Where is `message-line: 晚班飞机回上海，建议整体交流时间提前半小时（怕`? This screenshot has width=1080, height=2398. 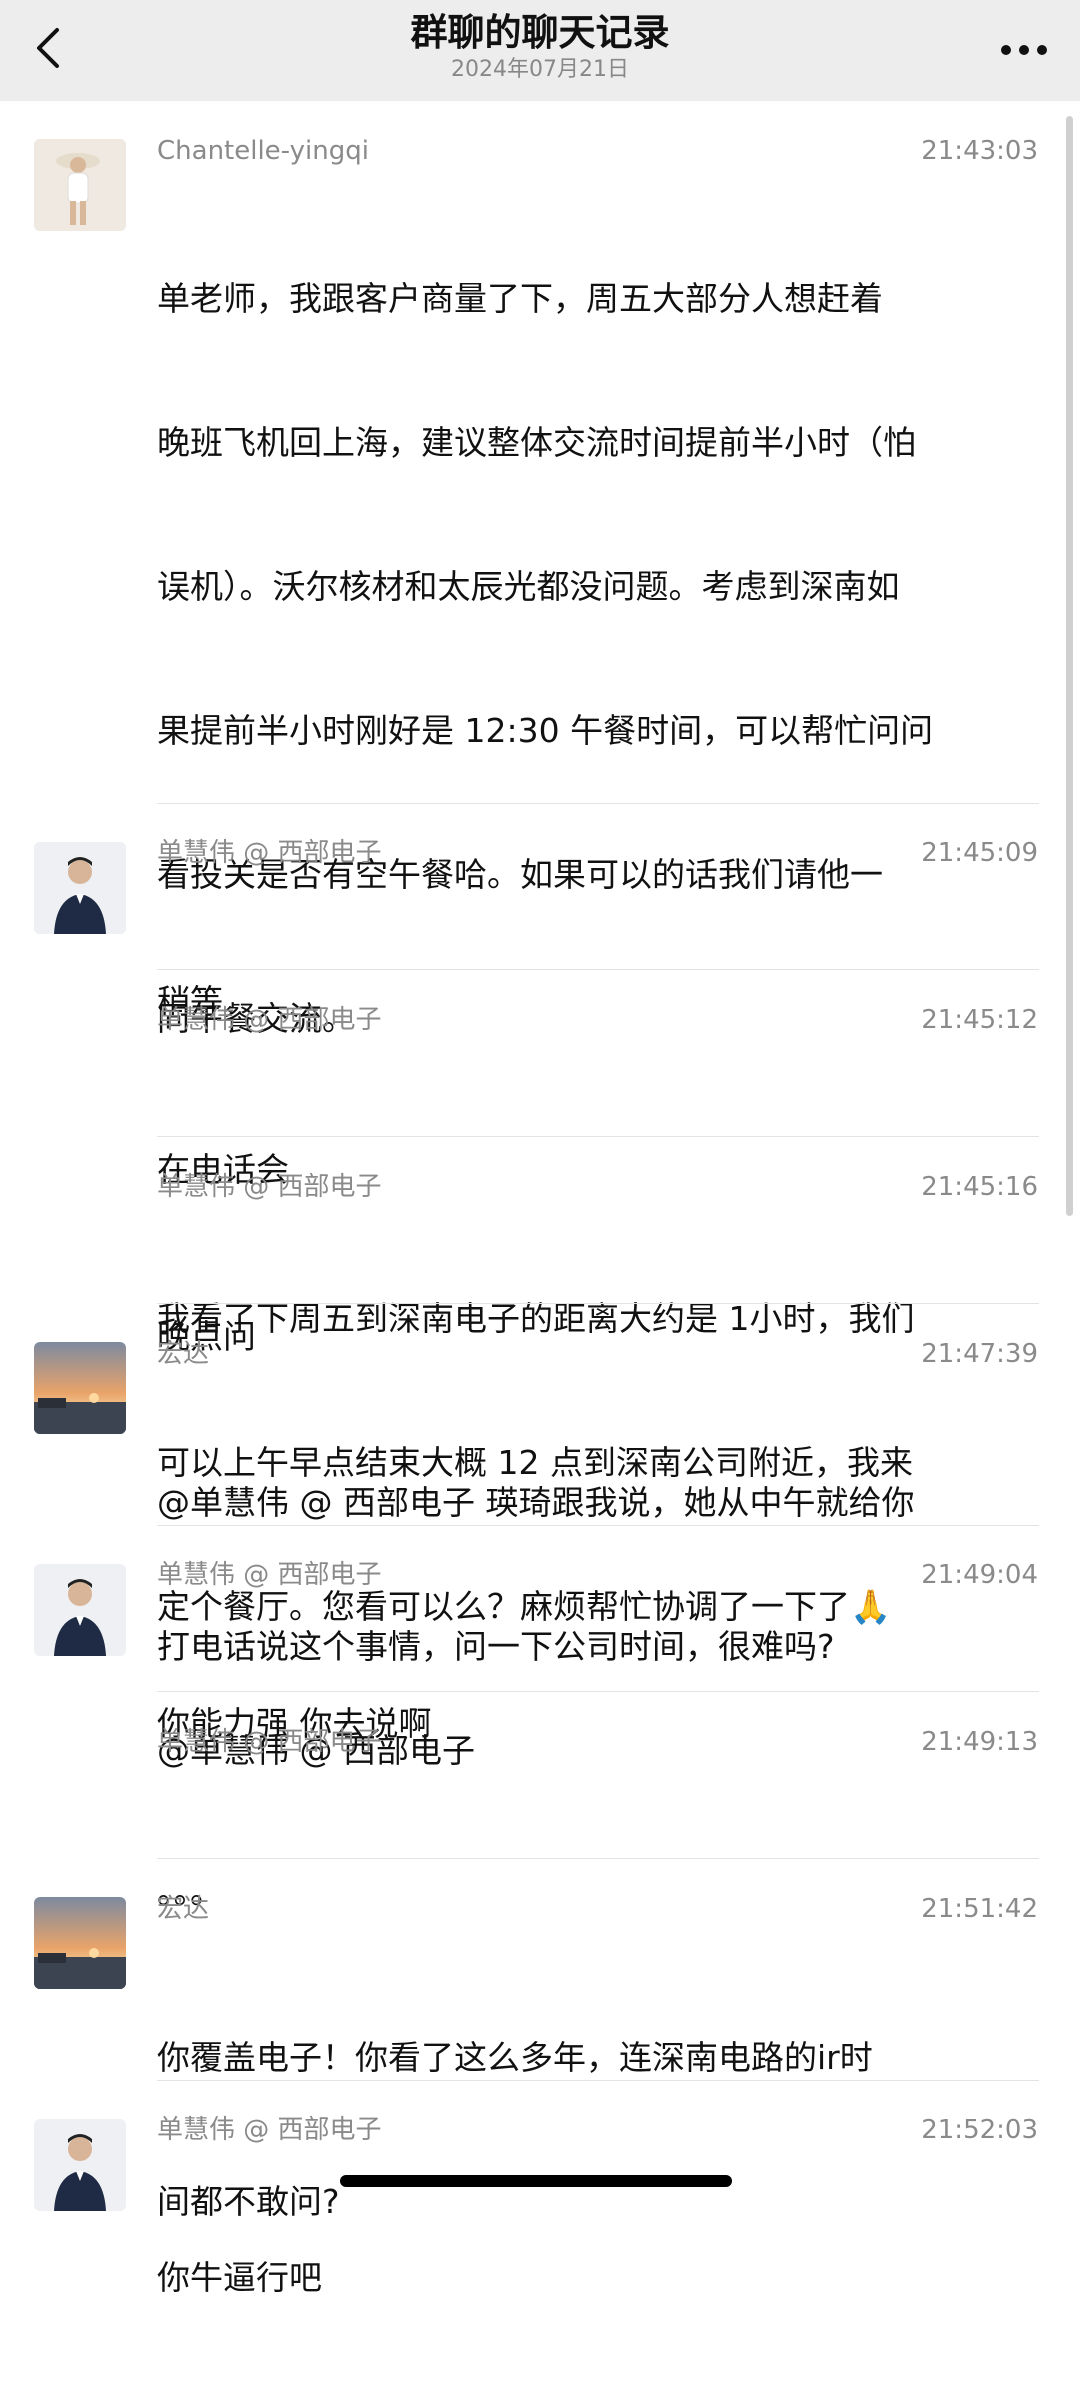 message-line: 晚班飞机回上海，建议整体交流时间提前半小时（怕 is located at coordinates (536, 442).